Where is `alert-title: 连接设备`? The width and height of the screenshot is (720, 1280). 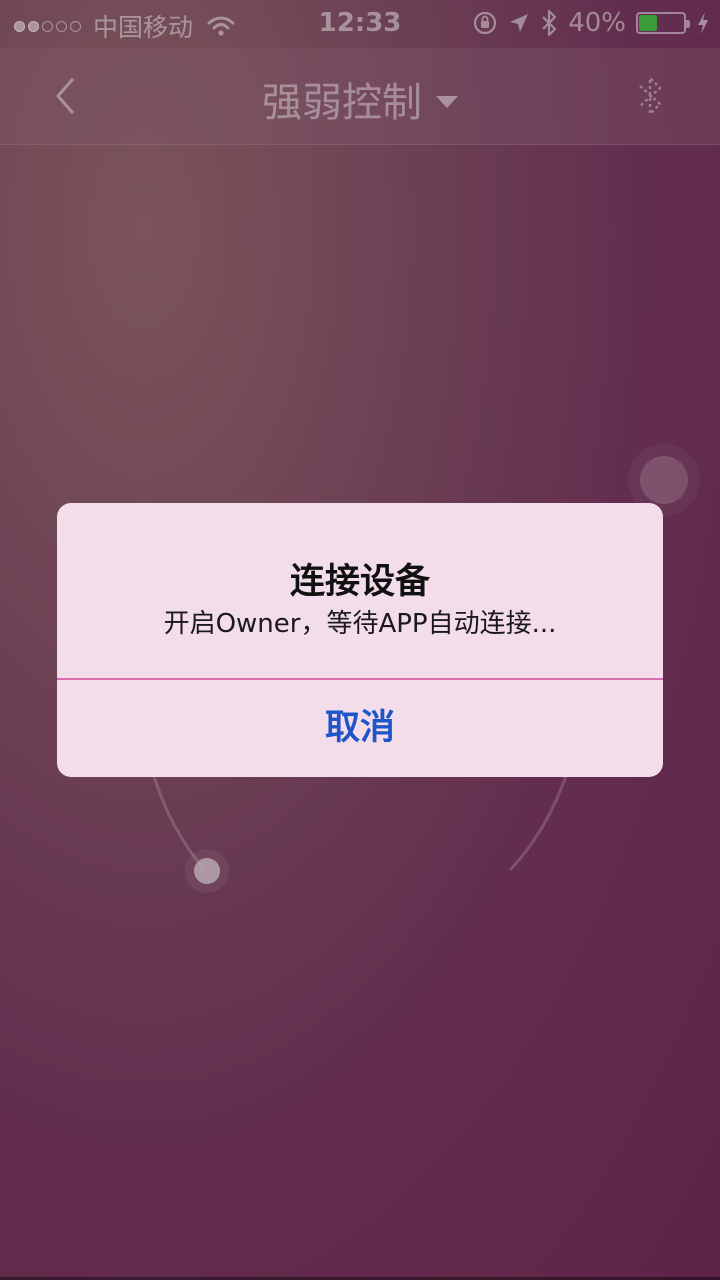
alert-title: 连接设备 is located at coordinates (359, 582).